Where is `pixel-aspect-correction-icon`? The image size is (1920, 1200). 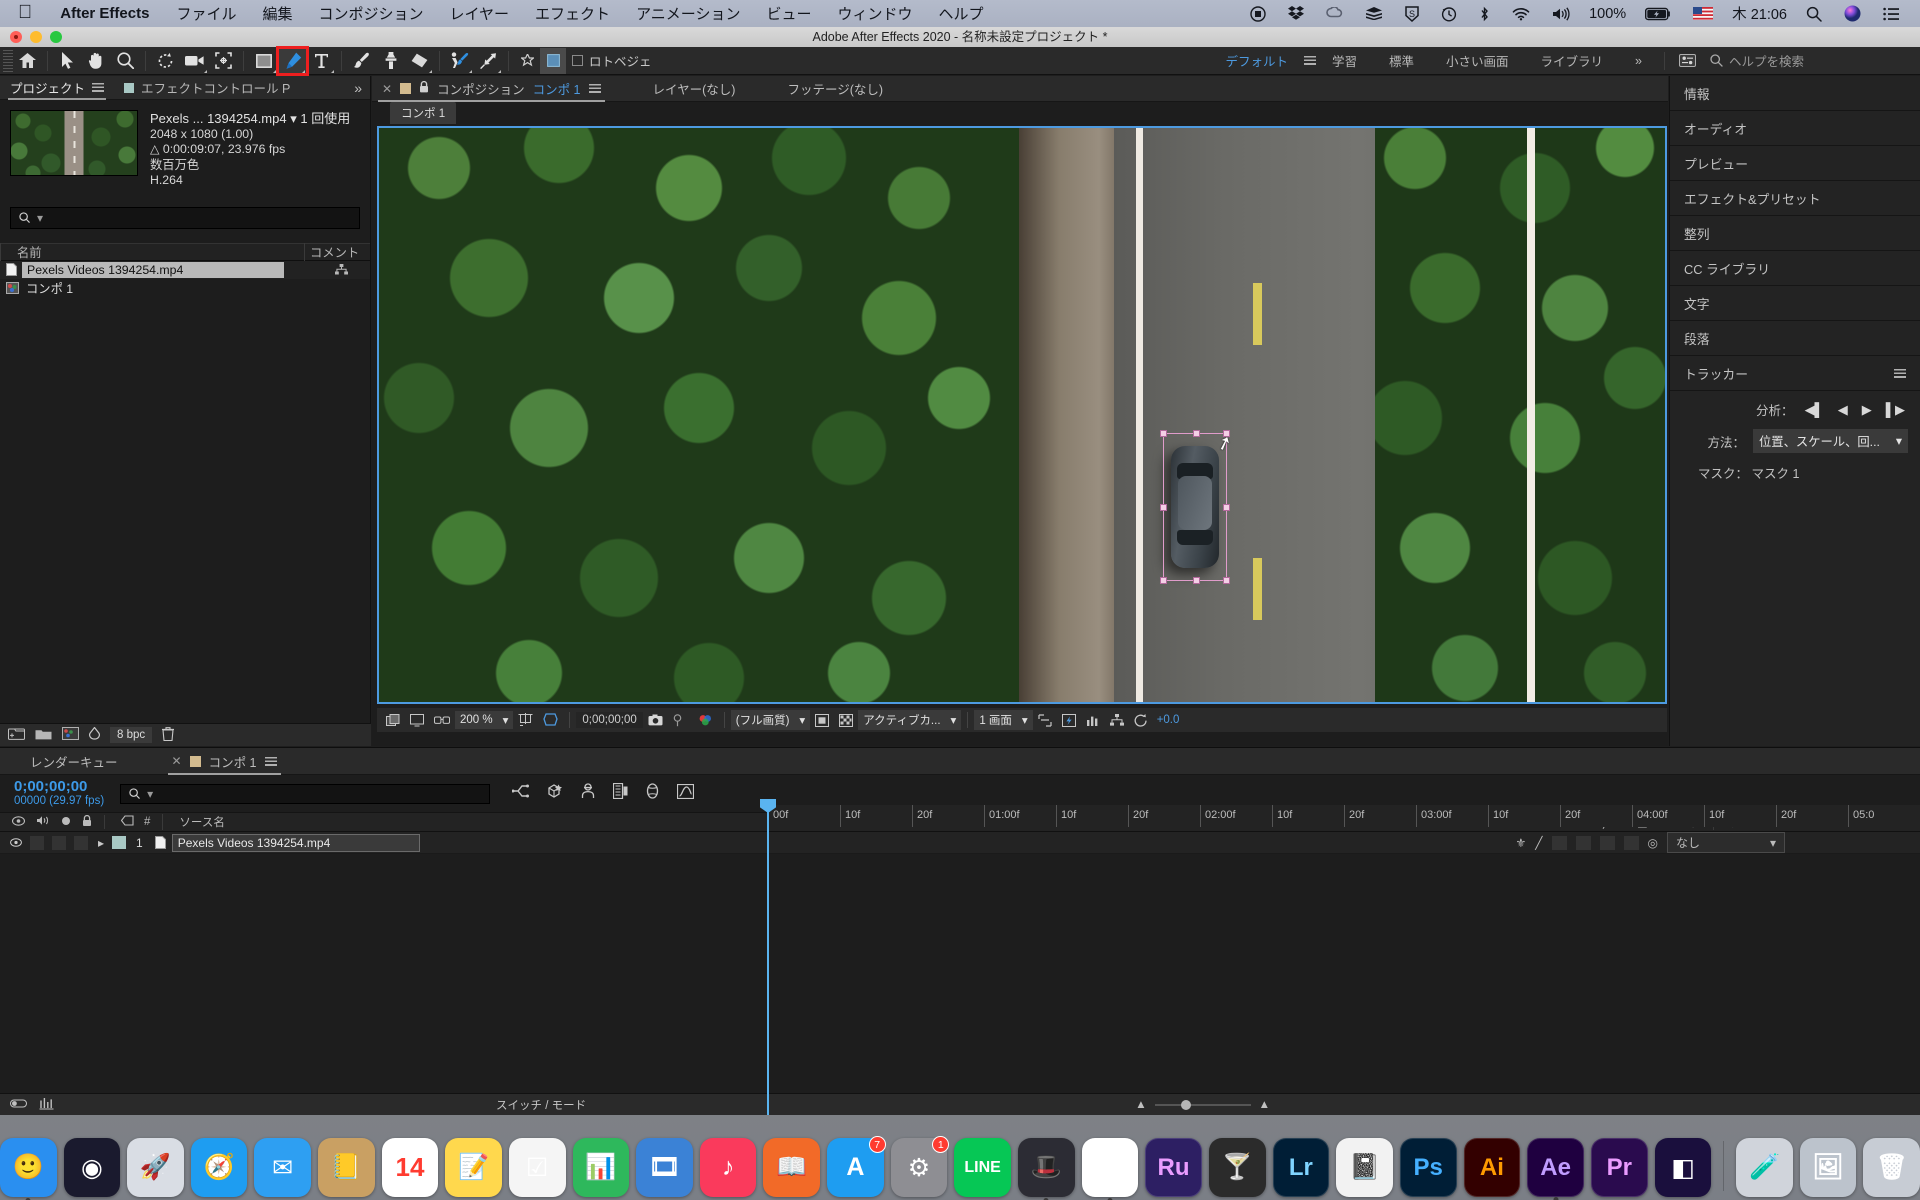
pixel-aspect-correction-icon is located at coordinates (1045, 720).